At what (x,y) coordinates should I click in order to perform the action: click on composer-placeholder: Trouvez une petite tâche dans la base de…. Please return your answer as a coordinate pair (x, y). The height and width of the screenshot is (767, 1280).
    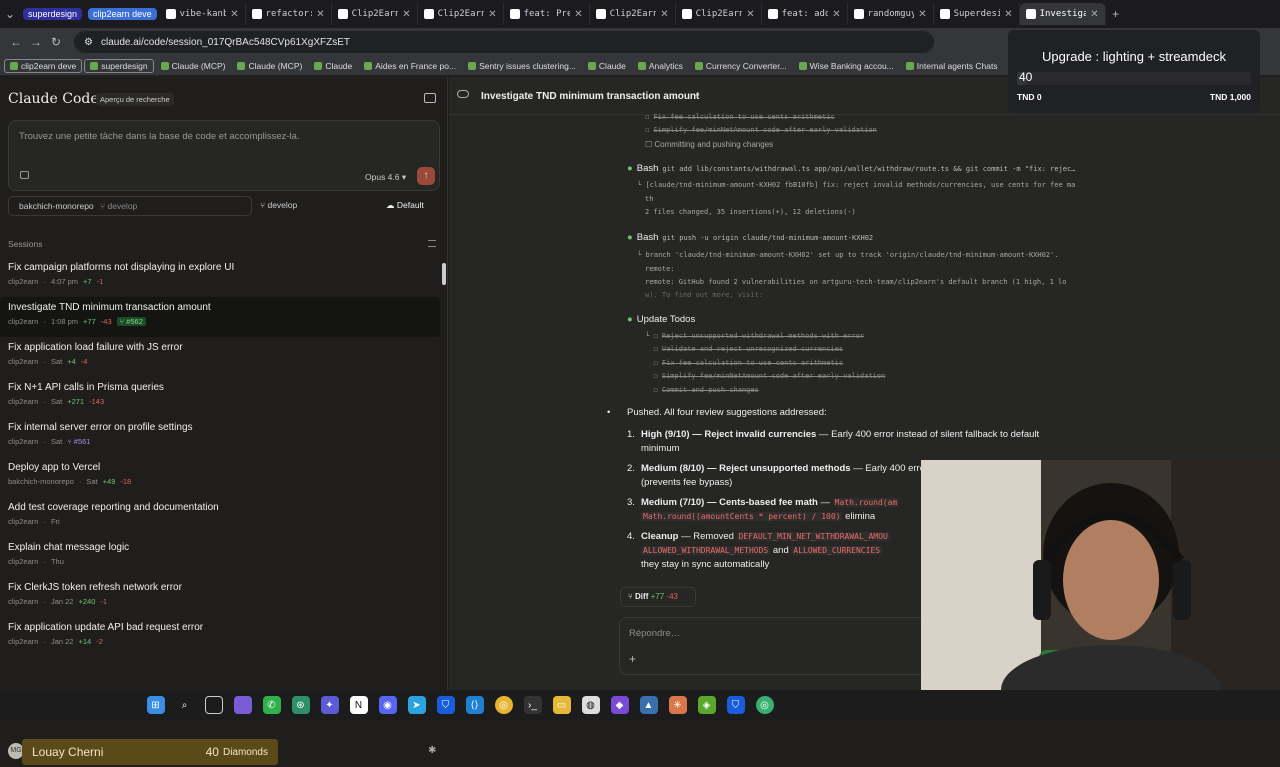
    Looking at the image, I should click on (159, 136).